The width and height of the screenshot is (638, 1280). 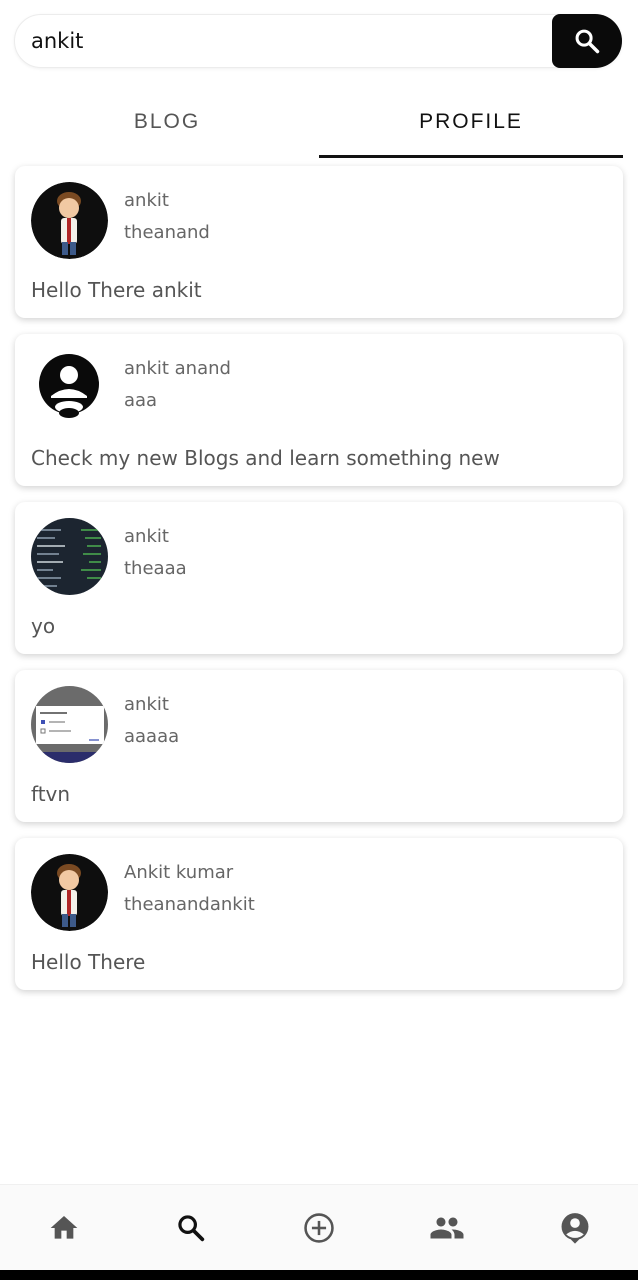 What do you see at coordinates (319, 578) in the screenshot?
I see `profile-card: ankit theaaa yo` at bounding box center [319, 578].